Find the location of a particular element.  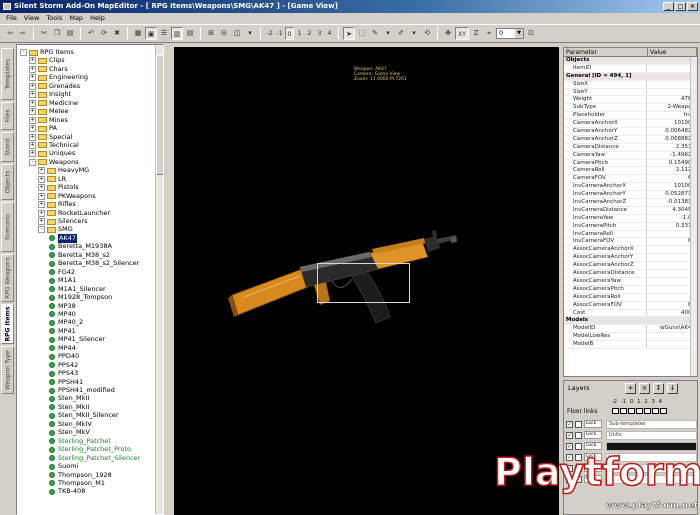

property-row: AssocCameraRoll0 is located at coordinates (630, 297).